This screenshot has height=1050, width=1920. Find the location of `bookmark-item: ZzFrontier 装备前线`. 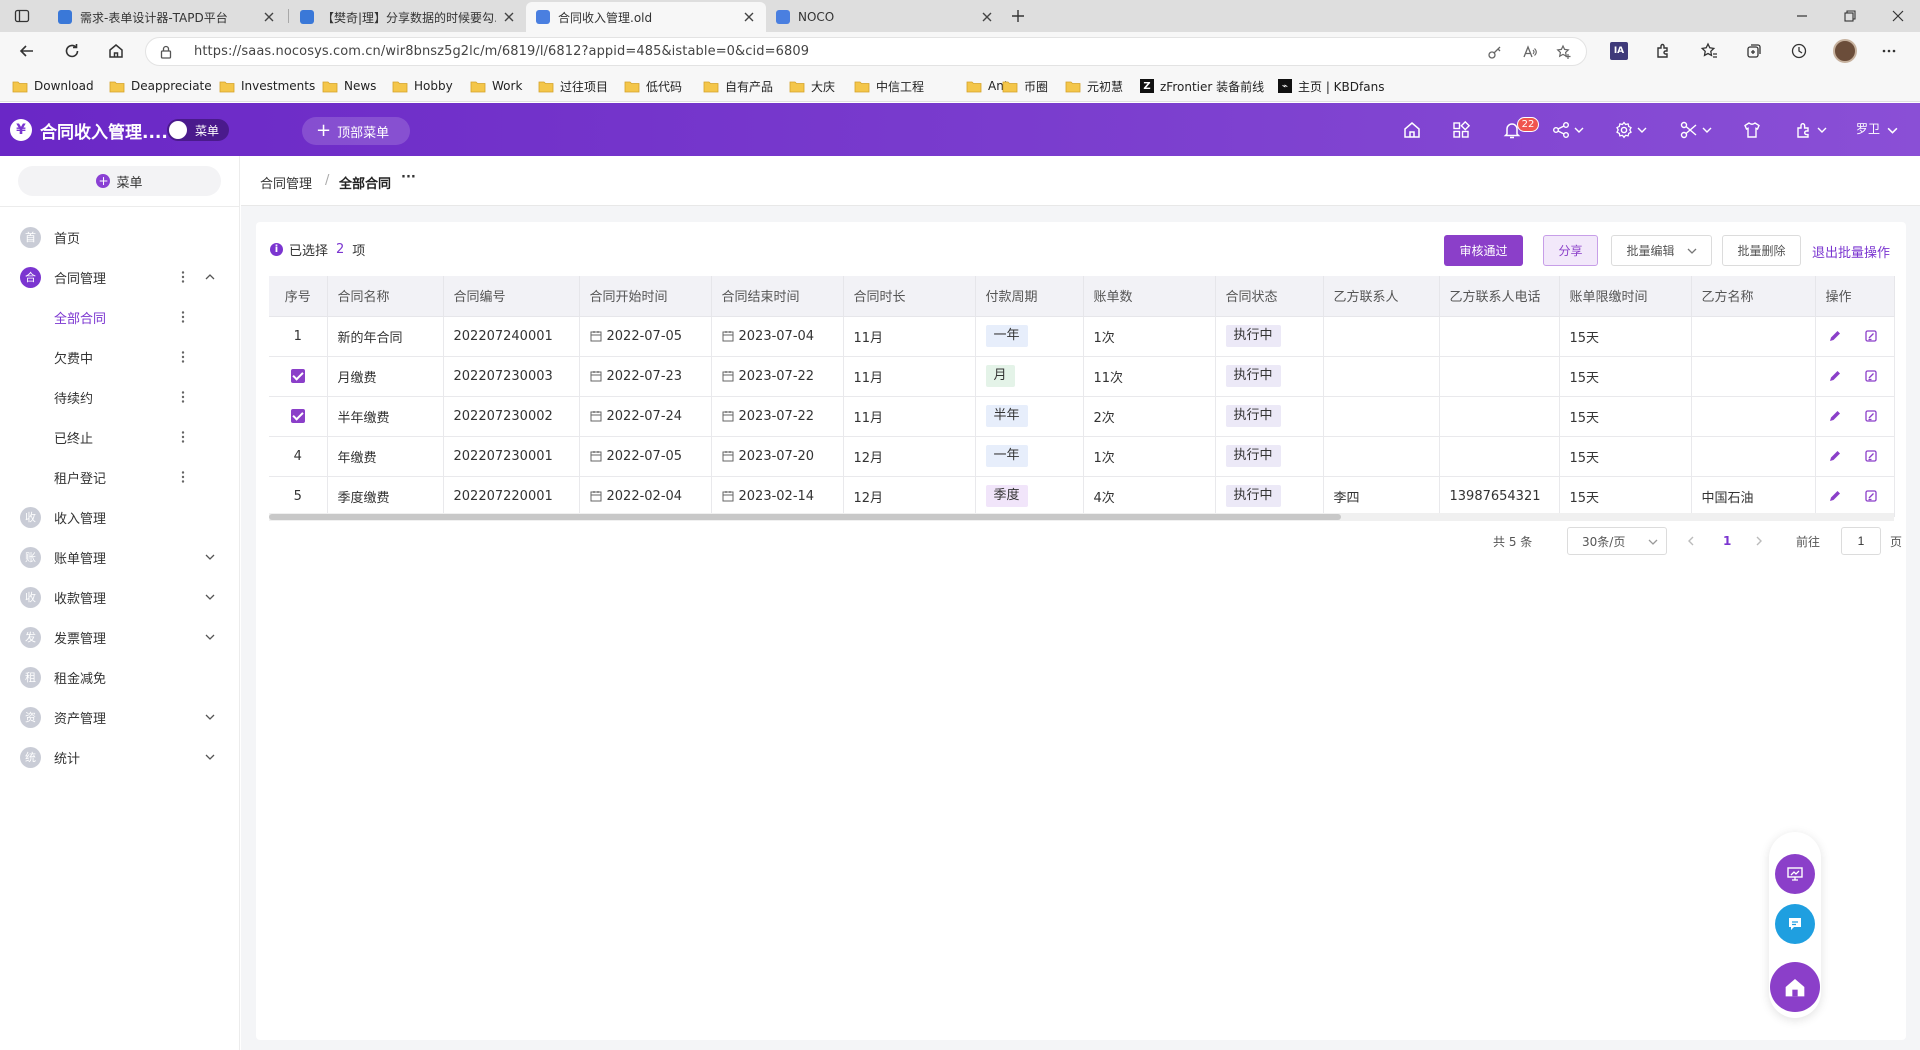

bookmark-item: ZzFrontier 装备前线 is located at coordinates (1202, 86).